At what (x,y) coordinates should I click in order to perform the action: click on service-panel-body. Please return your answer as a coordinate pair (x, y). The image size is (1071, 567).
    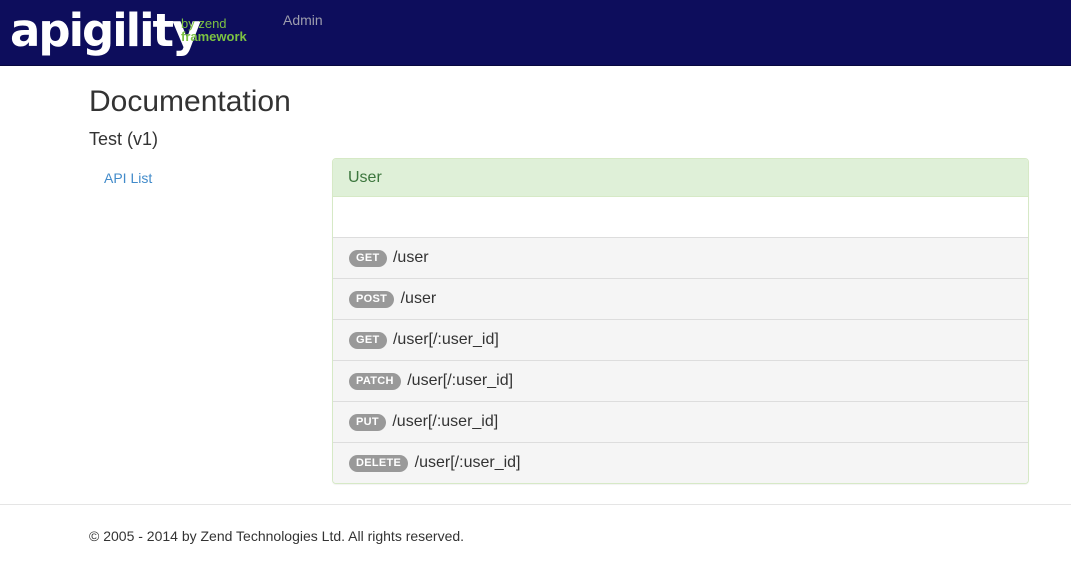
    Looking at the image, I should click on (680, 217).